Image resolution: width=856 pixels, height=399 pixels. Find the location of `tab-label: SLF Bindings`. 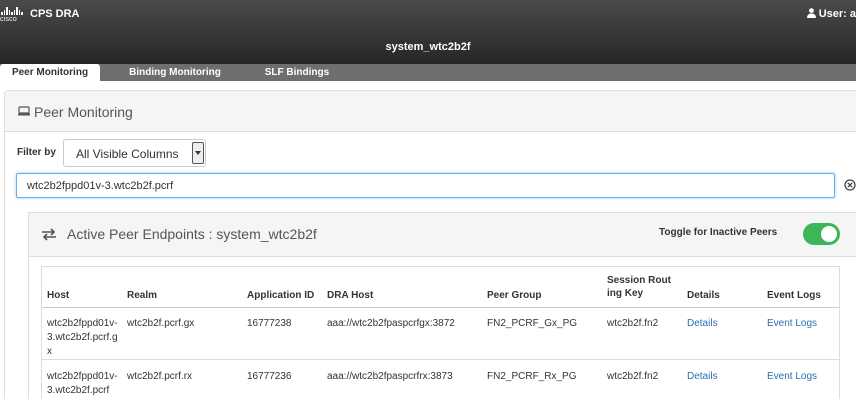

tab-label: SLF Bindings is located at coordinates (297, 72).